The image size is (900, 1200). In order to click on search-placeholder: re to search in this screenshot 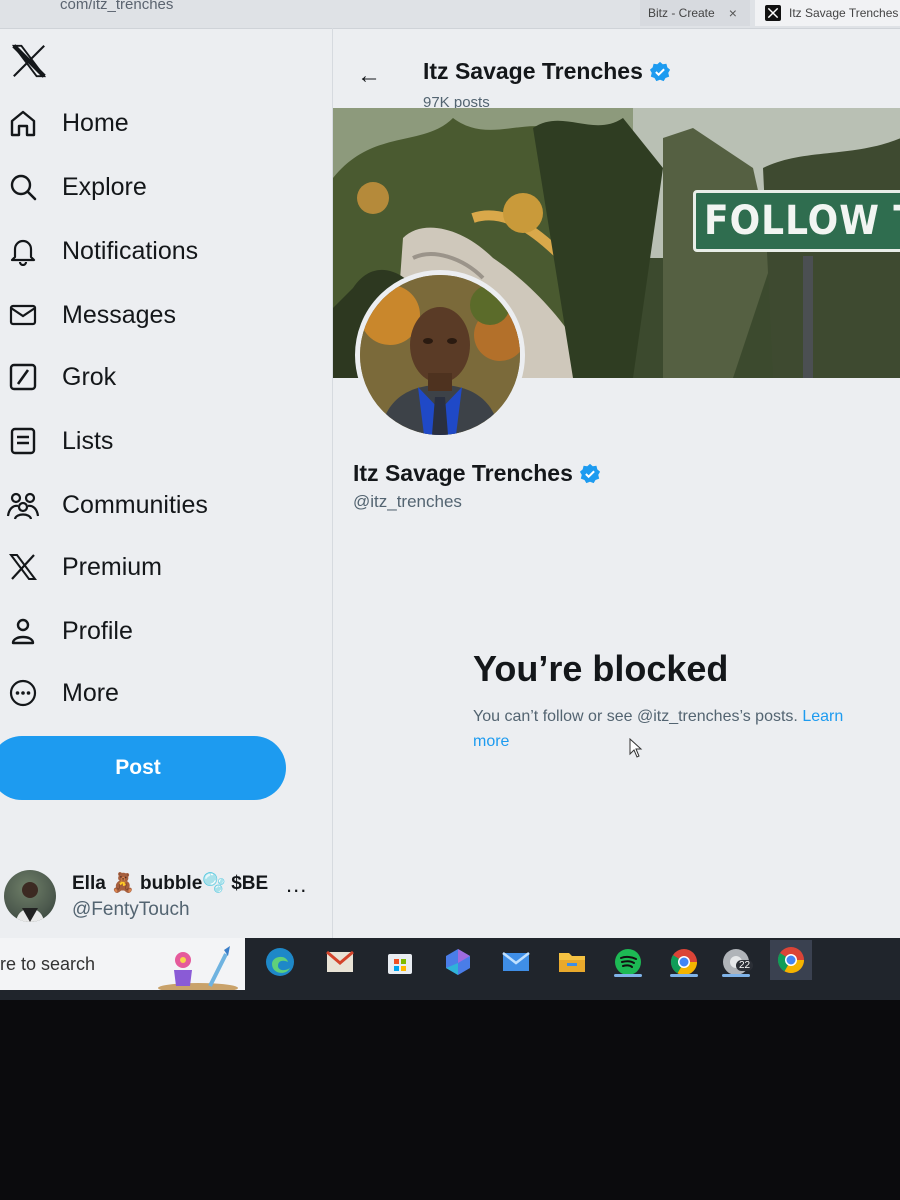, I will do `click(48, 963)`.